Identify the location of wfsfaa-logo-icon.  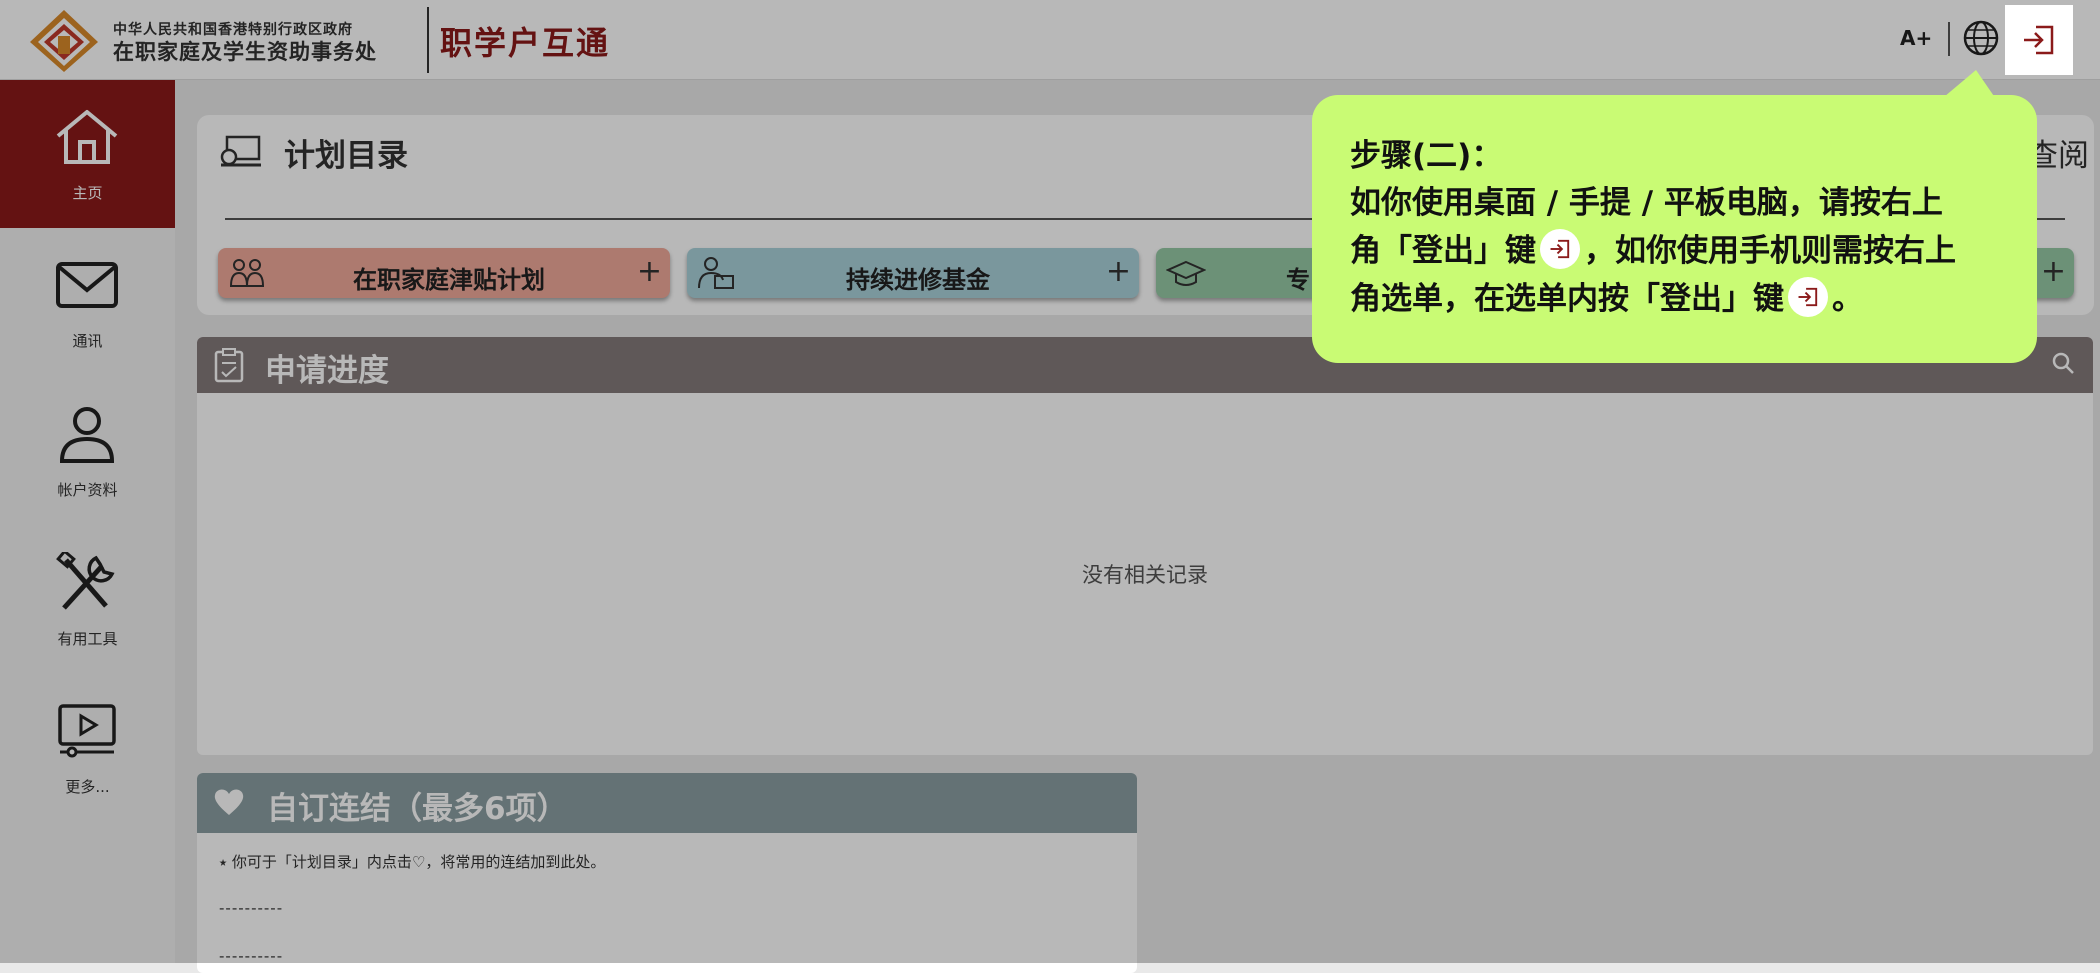
(64, 41).